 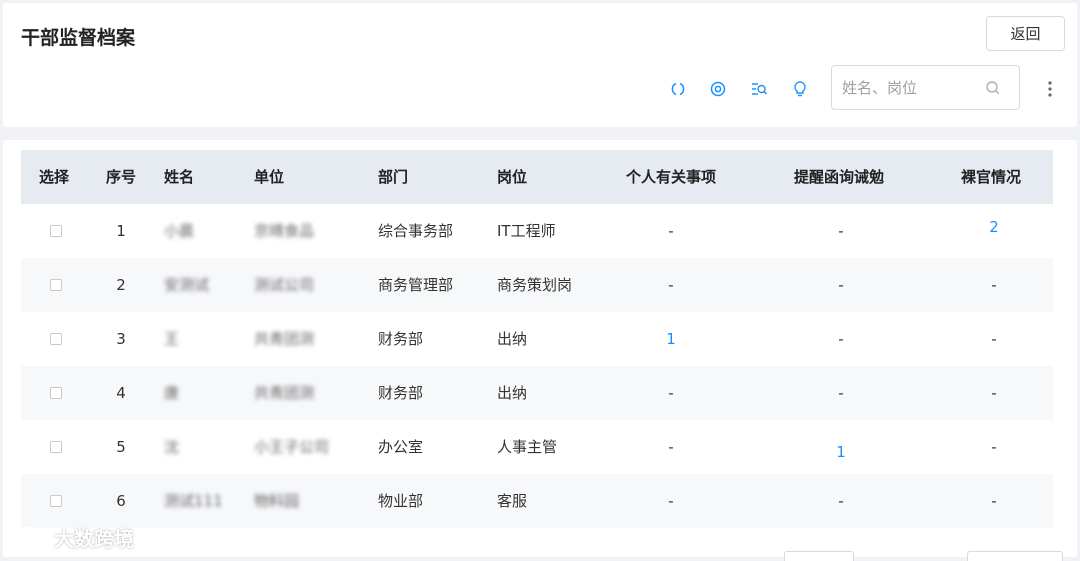 What do you see at coordinates (527, 447) in the screenshot?
I see `row-post: 人事主管` at bounding box center [527, 447].